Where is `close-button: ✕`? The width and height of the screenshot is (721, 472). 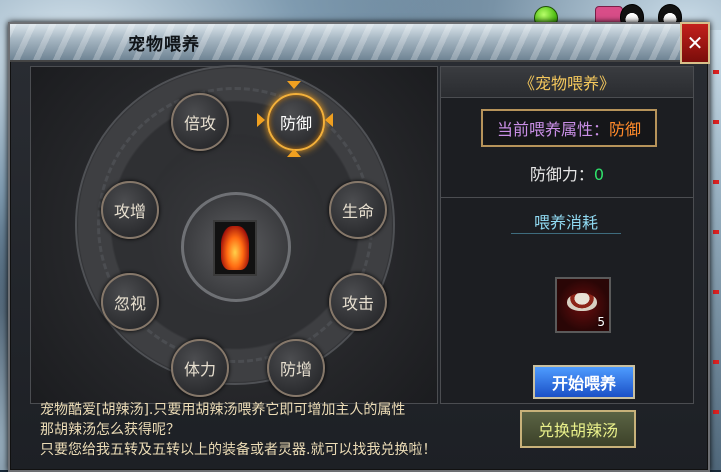
close-button: ✕ is located at coordinates (695, 43).